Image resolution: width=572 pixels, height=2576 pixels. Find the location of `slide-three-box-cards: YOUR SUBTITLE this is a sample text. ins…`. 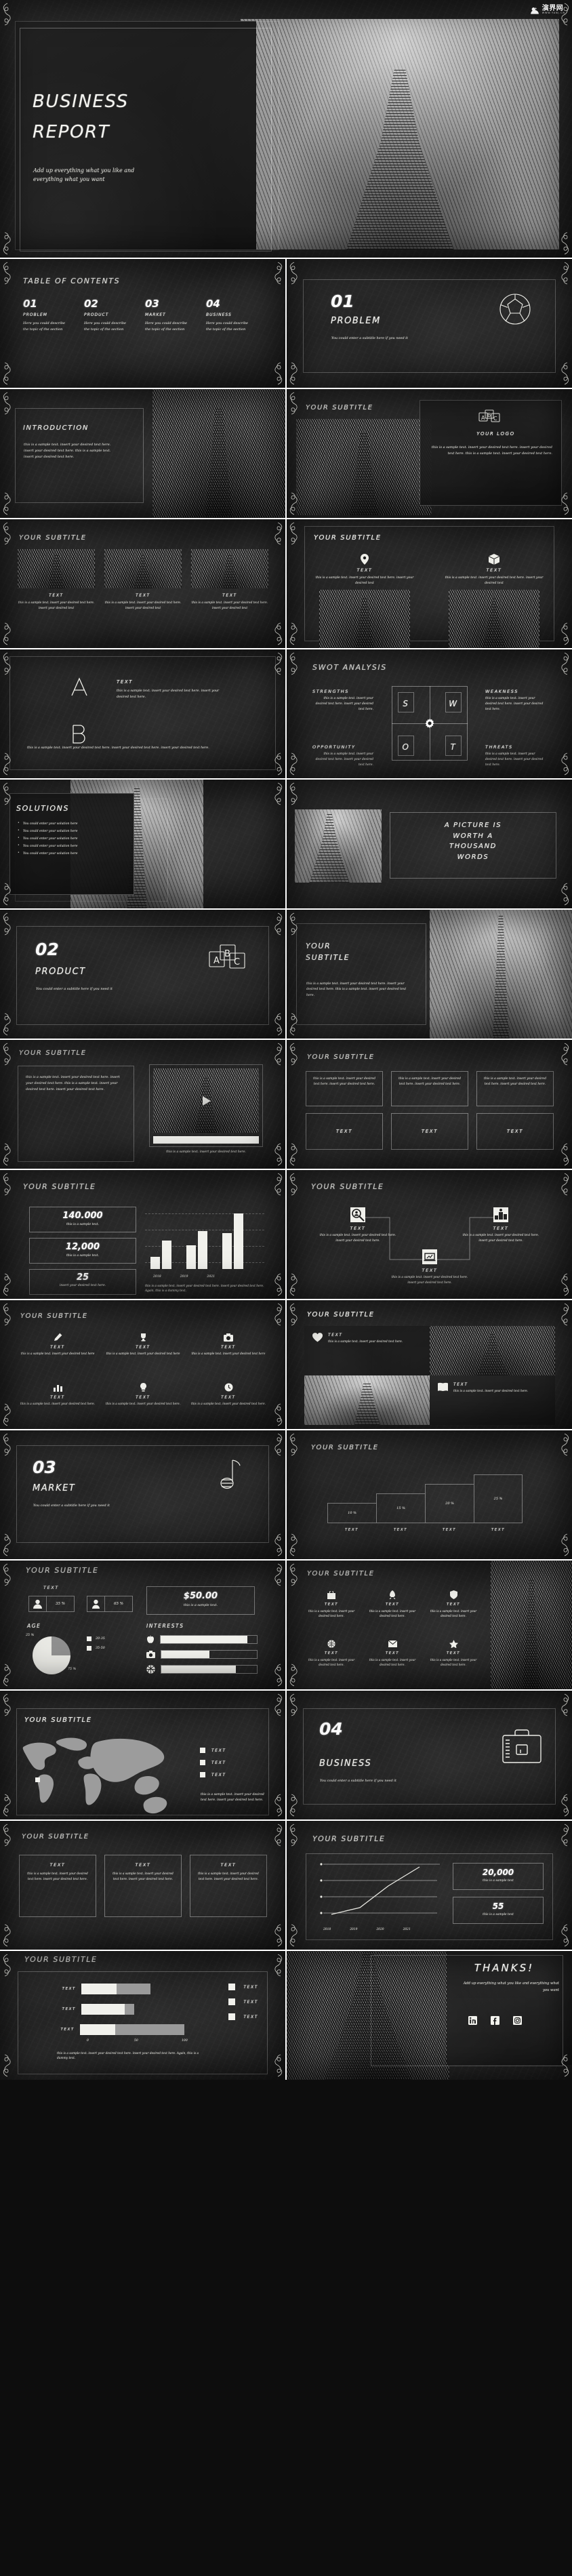

slide-three-box-cards: YOUR SUBTITLE this is a sample text. ins… is located at coordinates (429, 1104).